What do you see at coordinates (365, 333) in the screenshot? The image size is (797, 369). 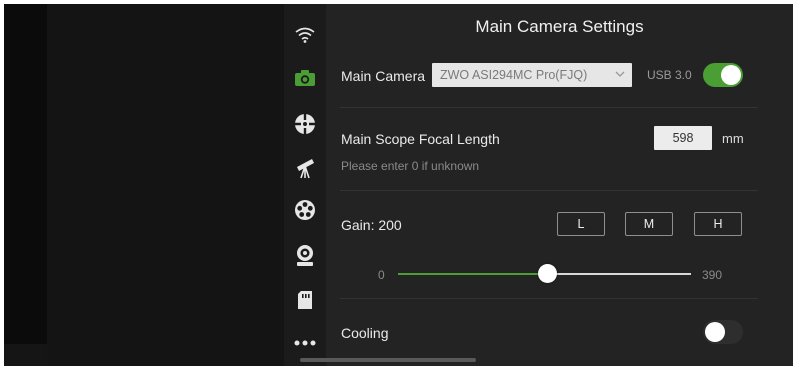 I see `cooling-label: Cooling` at bounding box center [365, 333].